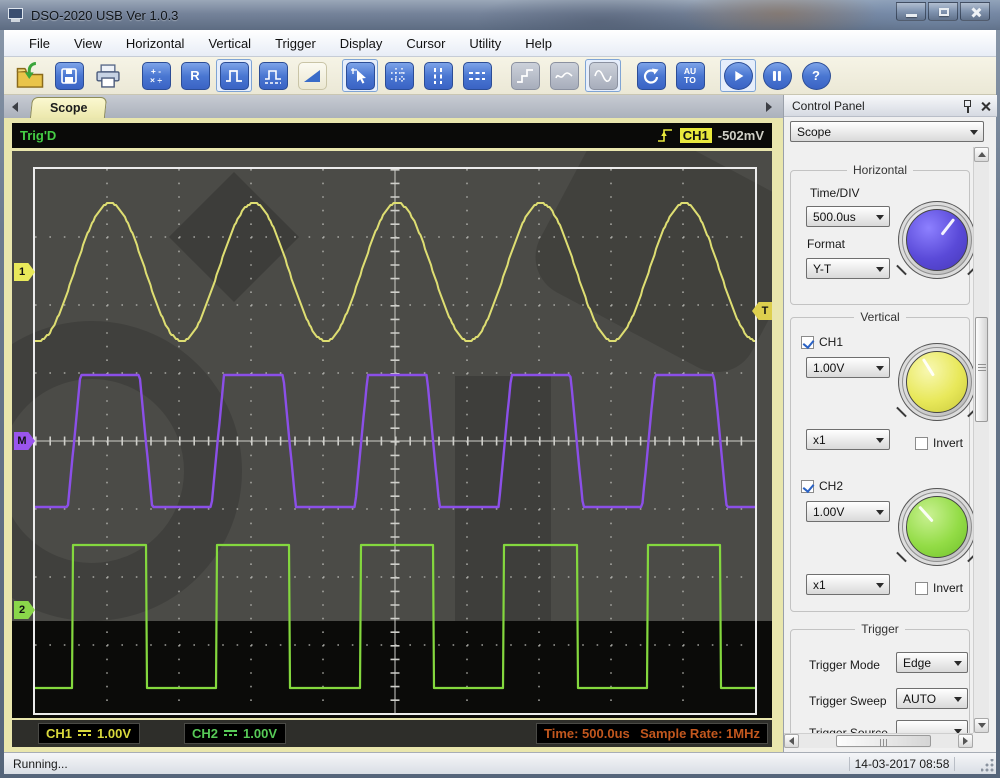 The width and height of the screenshot is (1000, 778). I want to click on step-interpolation-button, so click(525, 75).